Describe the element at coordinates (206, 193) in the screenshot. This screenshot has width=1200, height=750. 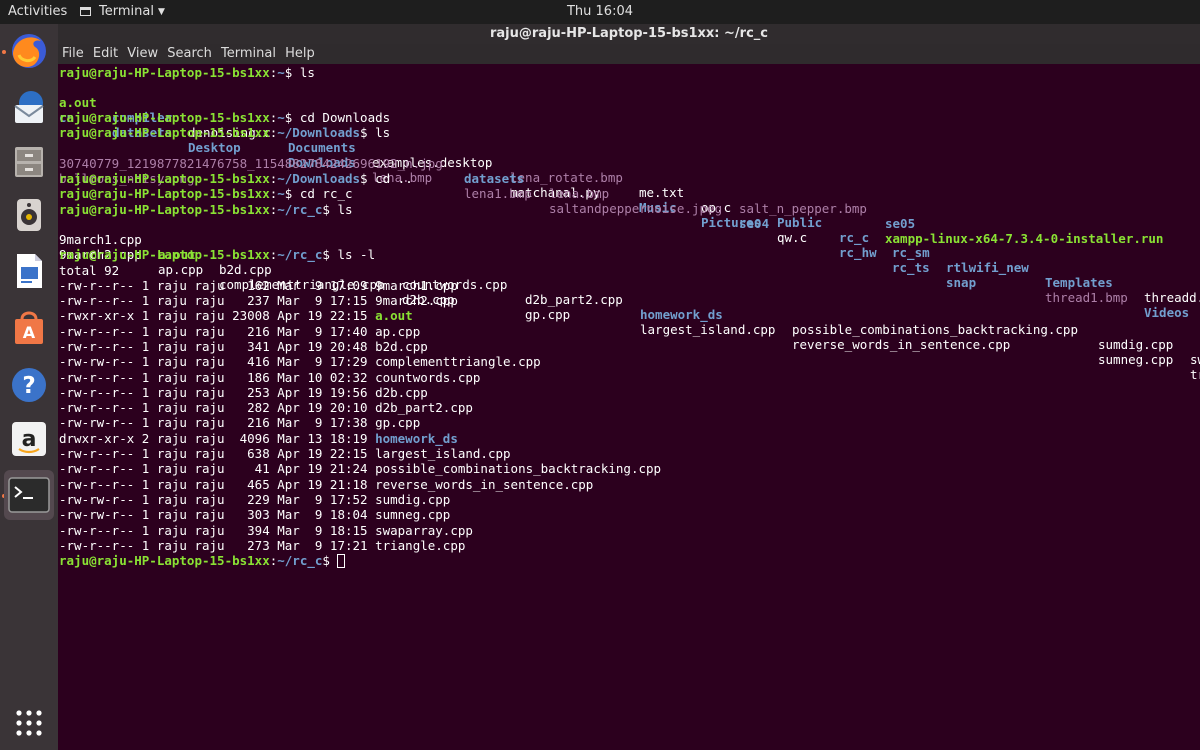
I see `prompt-line: raju@raju-HP-Laptop-15-bs1xx:~$ cd rc_c` at that location.